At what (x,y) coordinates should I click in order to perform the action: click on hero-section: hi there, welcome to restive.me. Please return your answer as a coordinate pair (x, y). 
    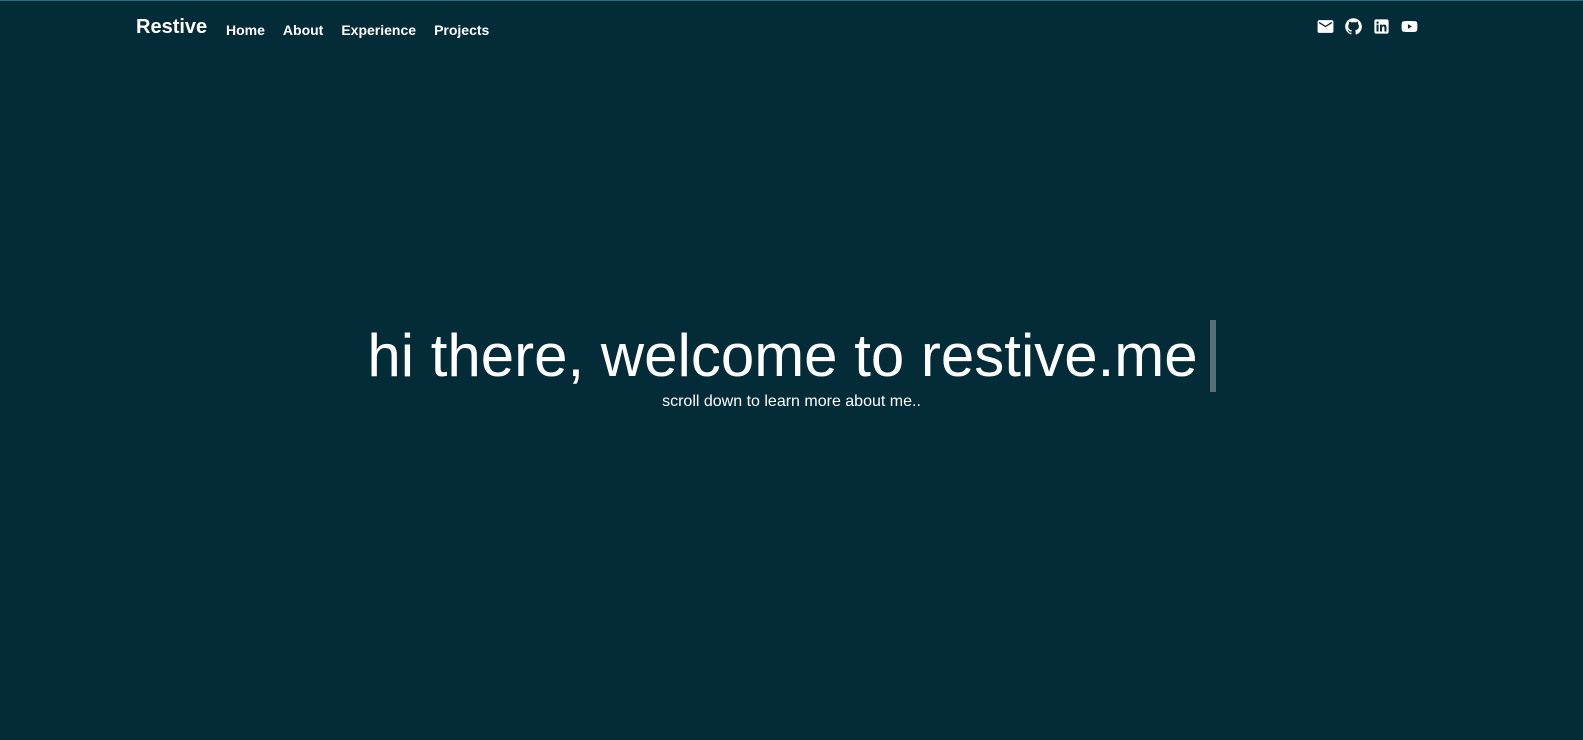
    Looking at the image, I should click on (791, 356).